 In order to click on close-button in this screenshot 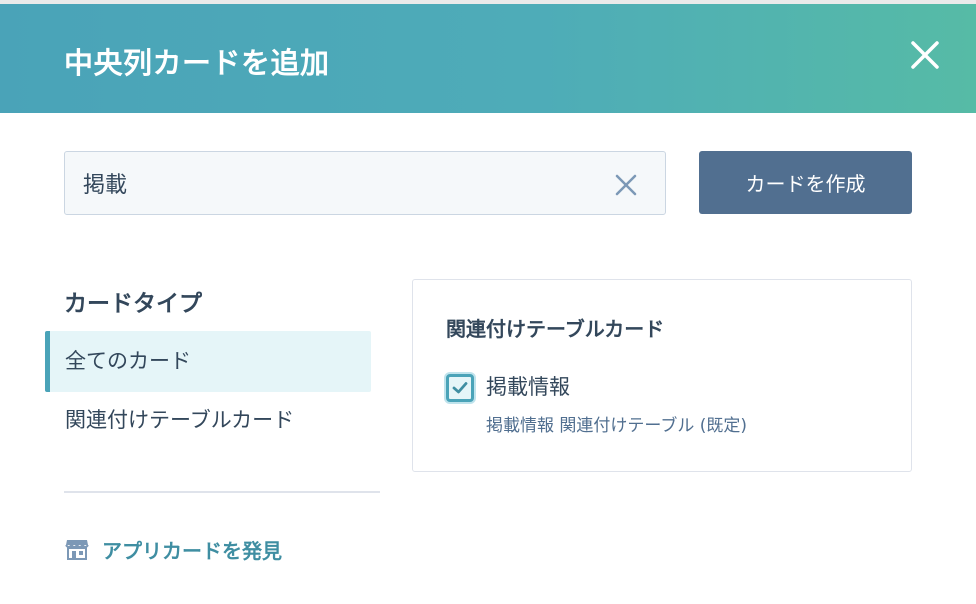, I will do `click(925, 55)`.